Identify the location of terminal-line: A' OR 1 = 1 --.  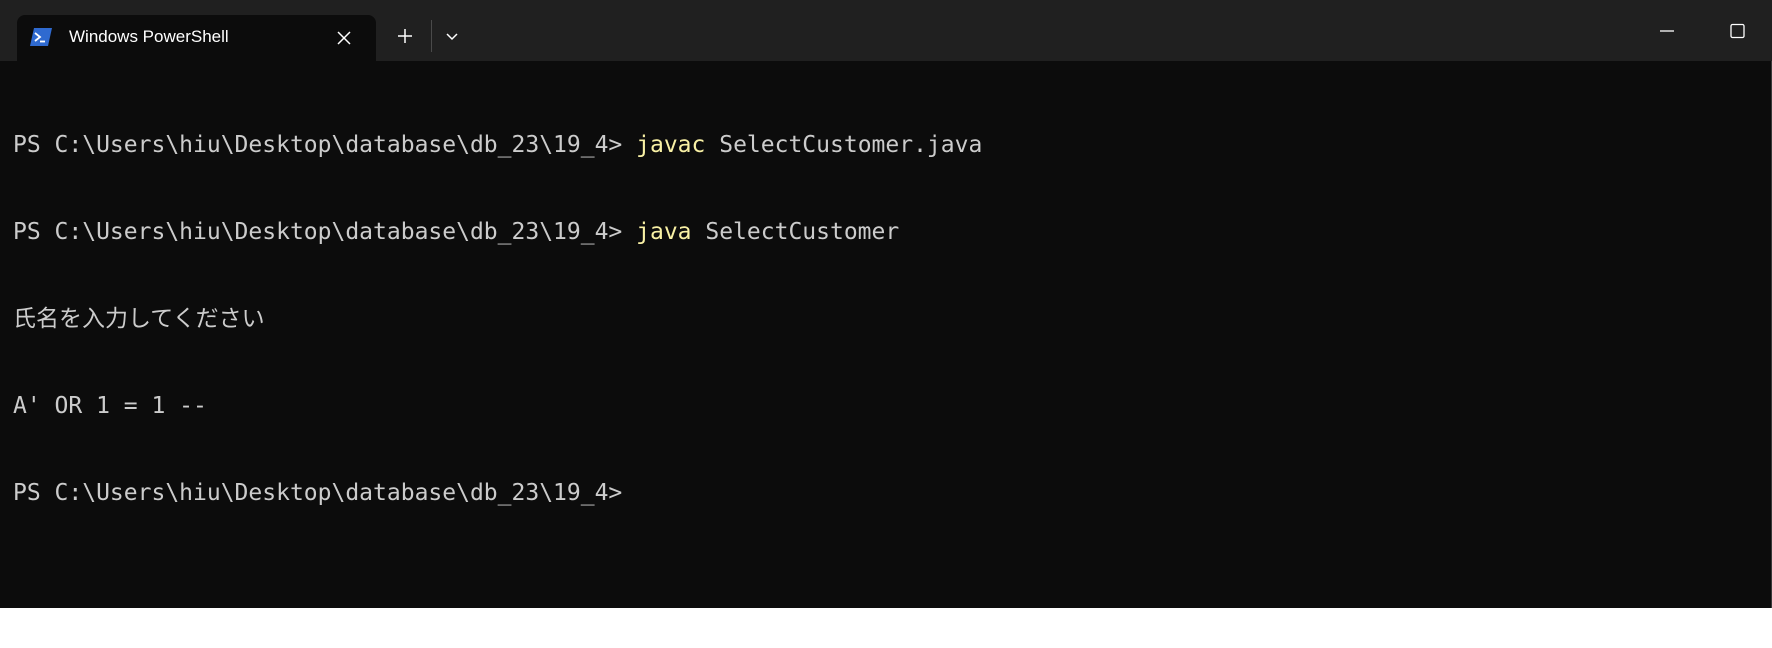
(892, 406).